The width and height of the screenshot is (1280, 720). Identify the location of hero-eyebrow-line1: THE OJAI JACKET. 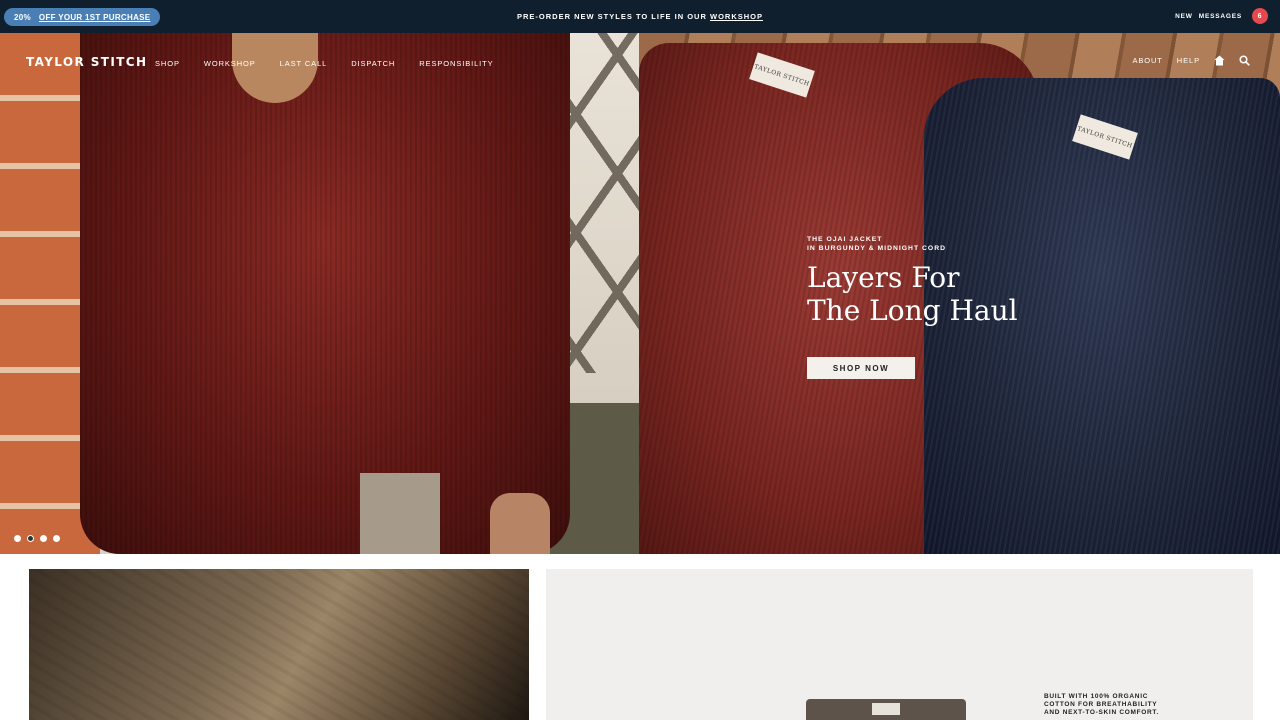
(845, 239).